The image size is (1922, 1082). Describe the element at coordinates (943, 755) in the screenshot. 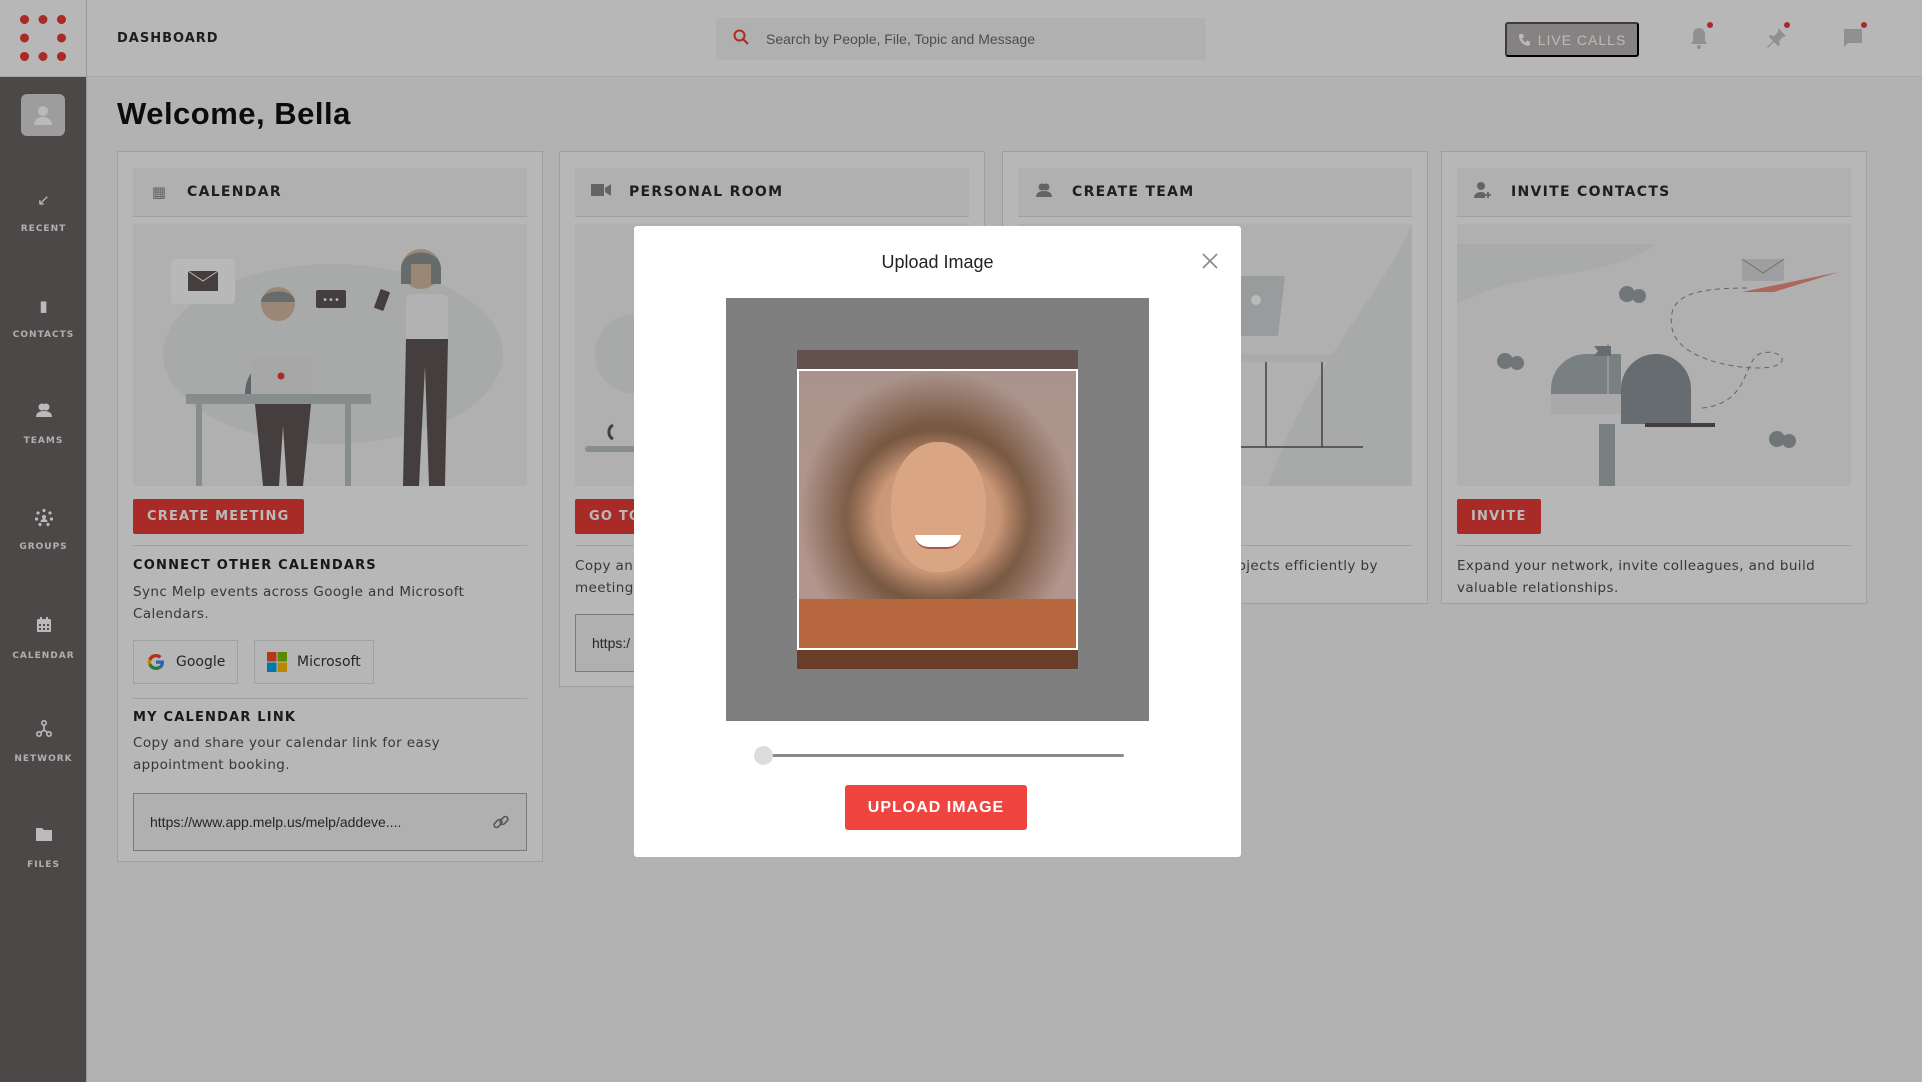

I see `zoom-slider-track` at that location.